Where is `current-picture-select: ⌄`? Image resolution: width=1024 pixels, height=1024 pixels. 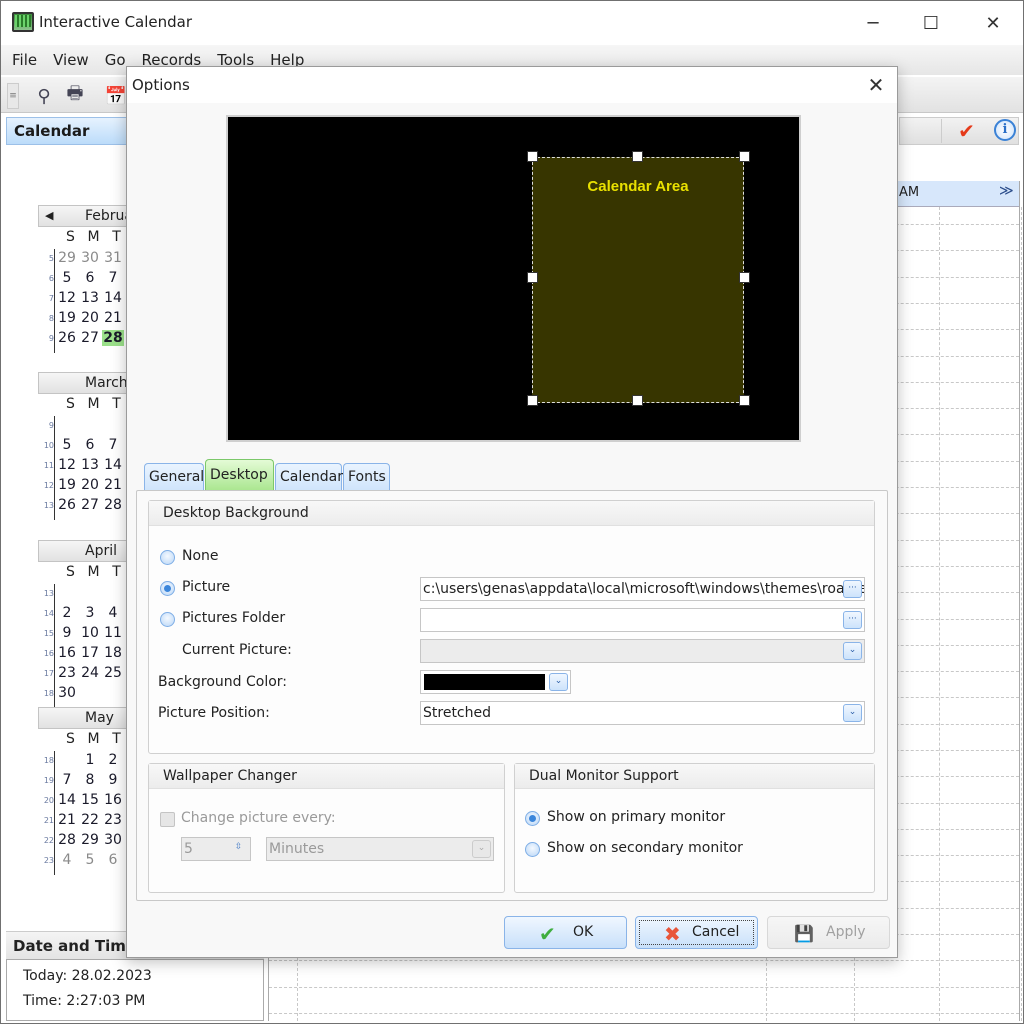 current-picture-select: ⌄ is located at coordinates (642, 651).